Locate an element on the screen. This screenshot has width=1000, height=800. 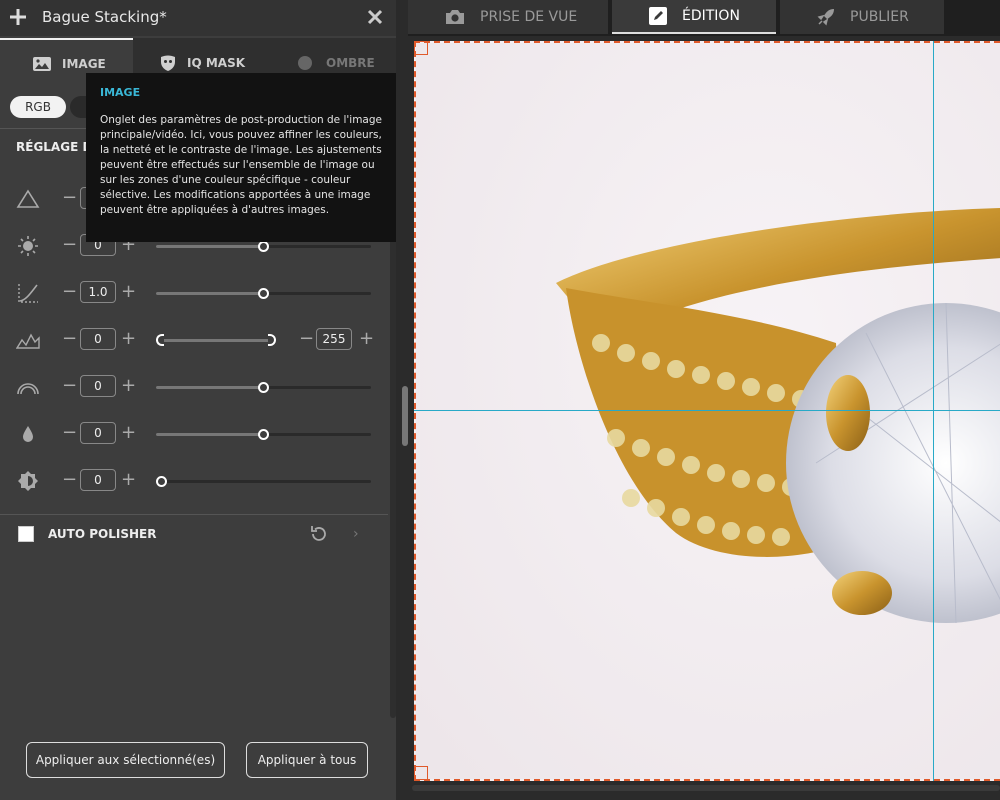
chevron-right-icon: › is located at coordinates (356, 534).